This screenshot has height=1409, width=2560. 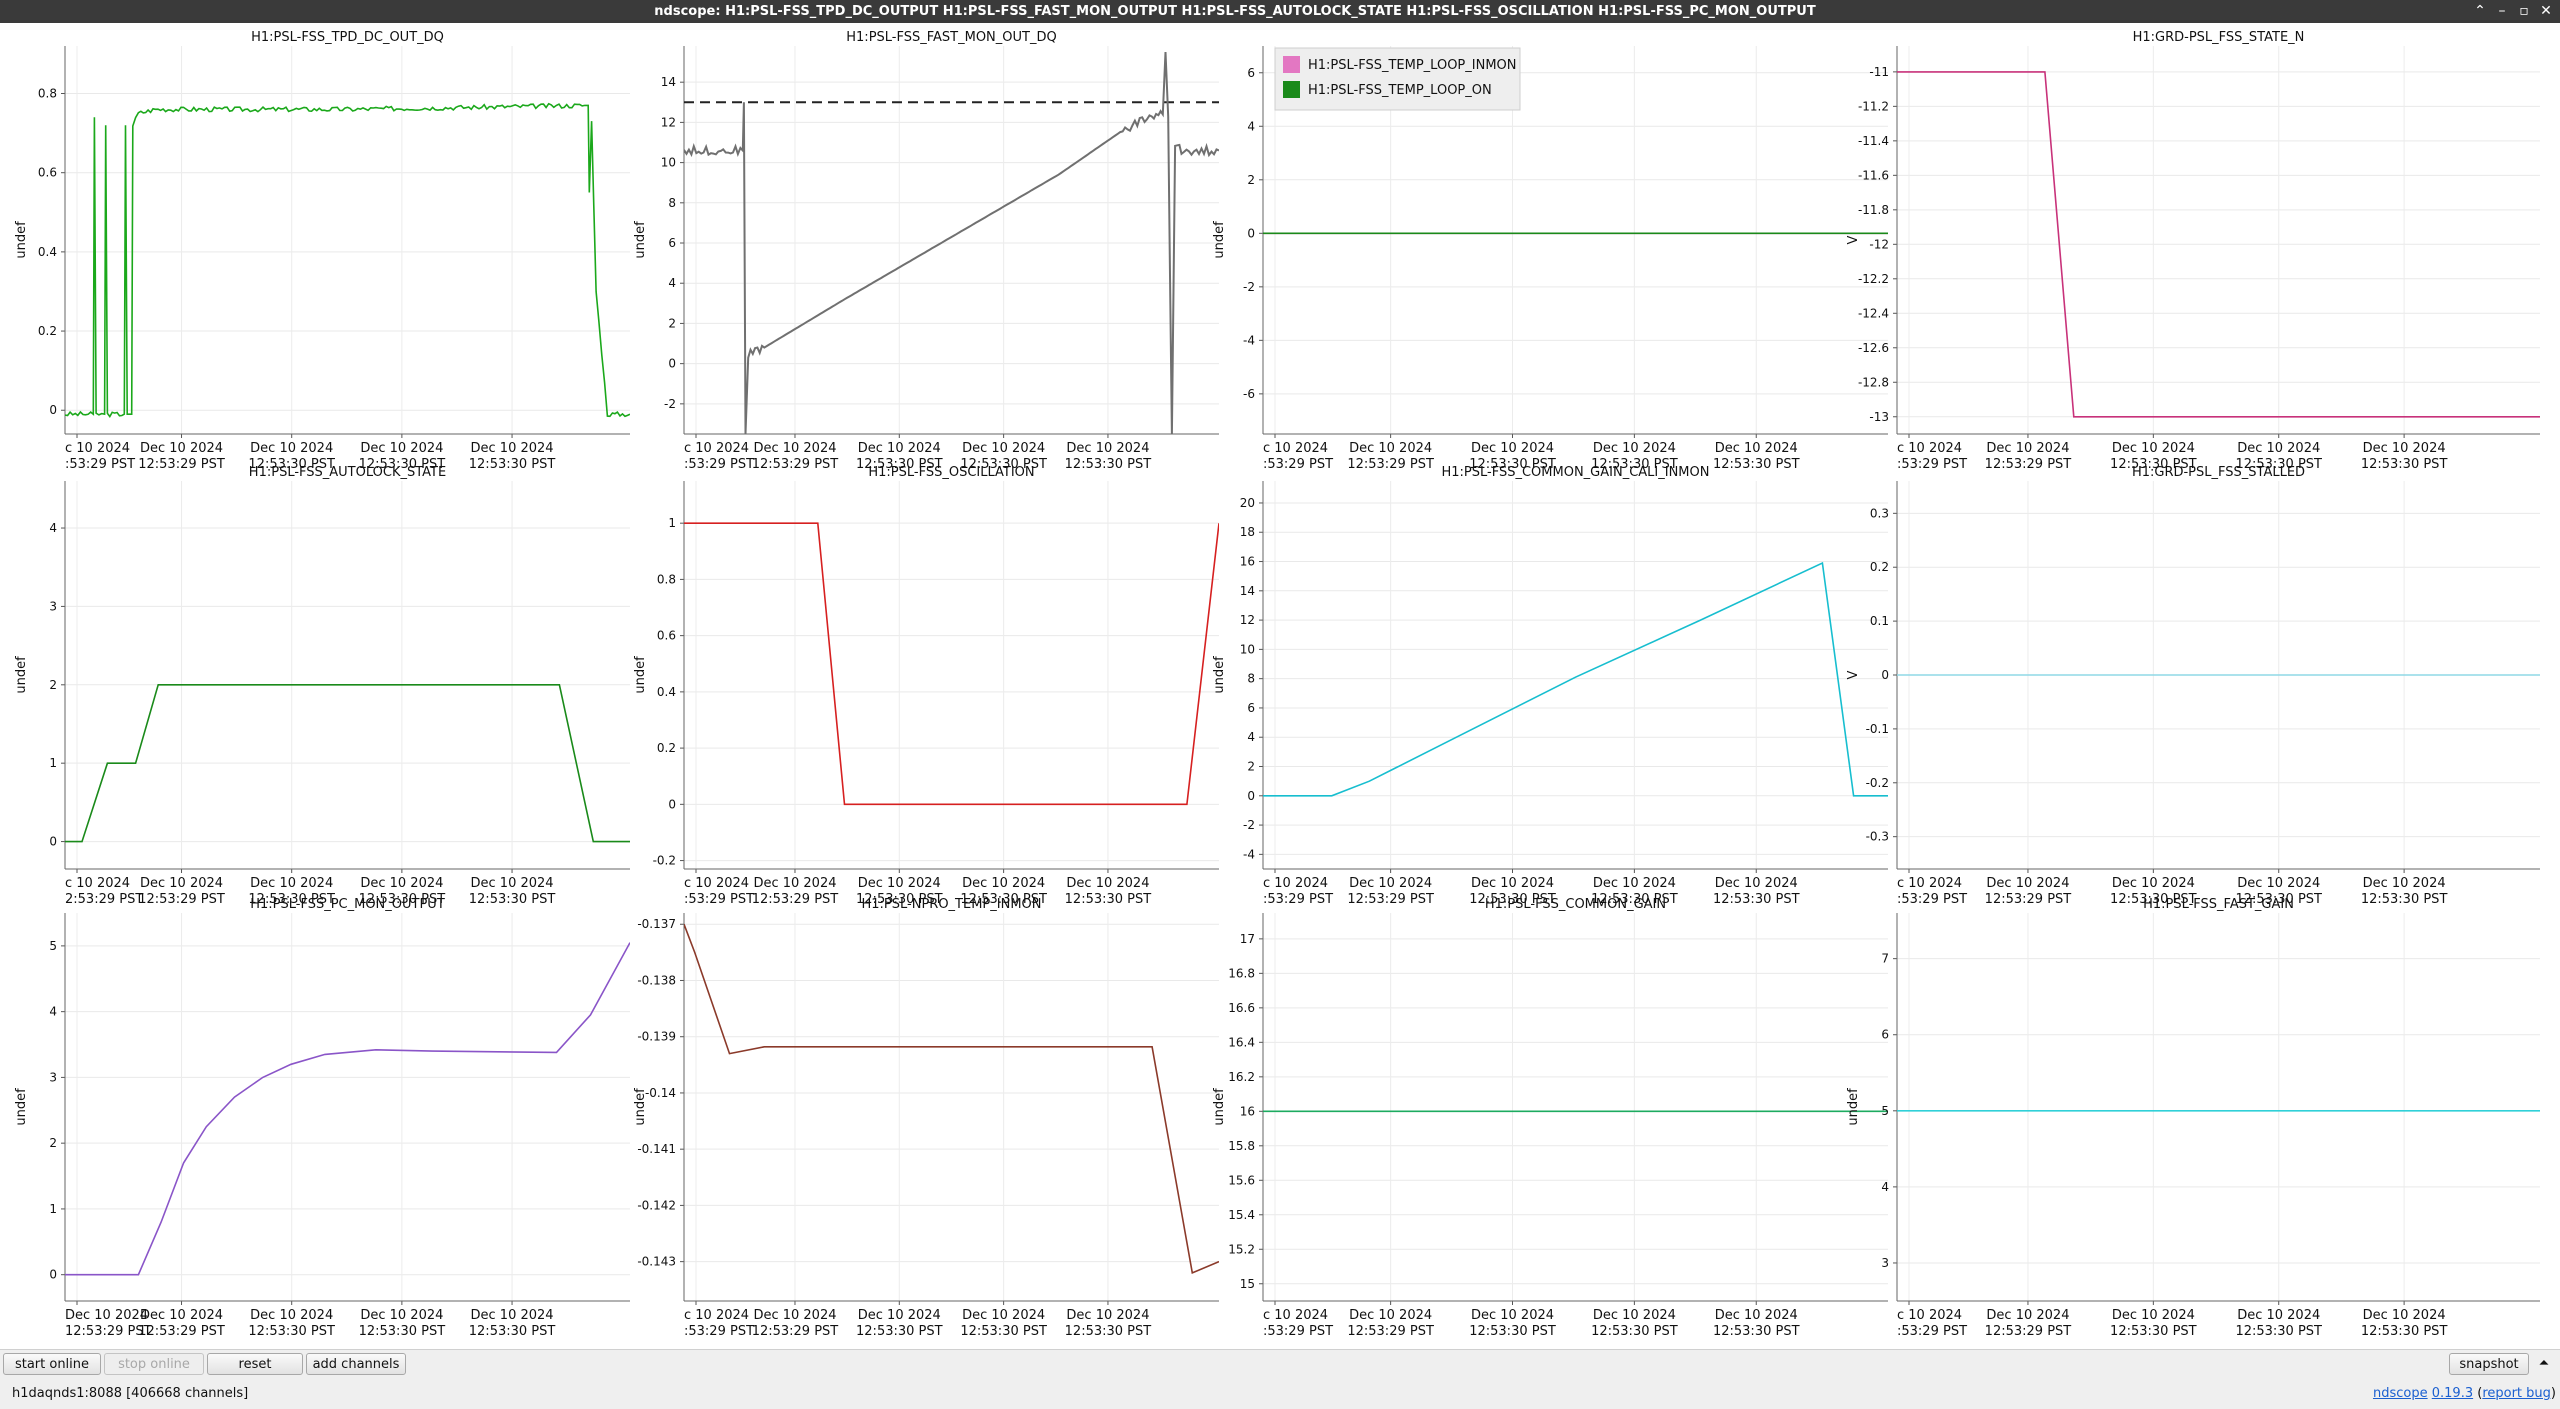 What do you see at coordinates (1251, 679) in the screenshot?
I see `y-tick-label: 8` at bounding box center [1251, 679].